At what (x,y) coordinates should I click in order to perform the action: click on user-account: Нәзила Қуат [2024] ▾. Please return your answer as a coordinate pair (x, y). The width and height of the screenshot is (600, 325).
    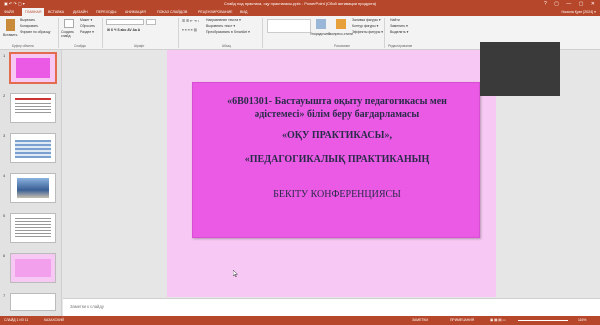
    Looking at the image, I should click on (578, 12).